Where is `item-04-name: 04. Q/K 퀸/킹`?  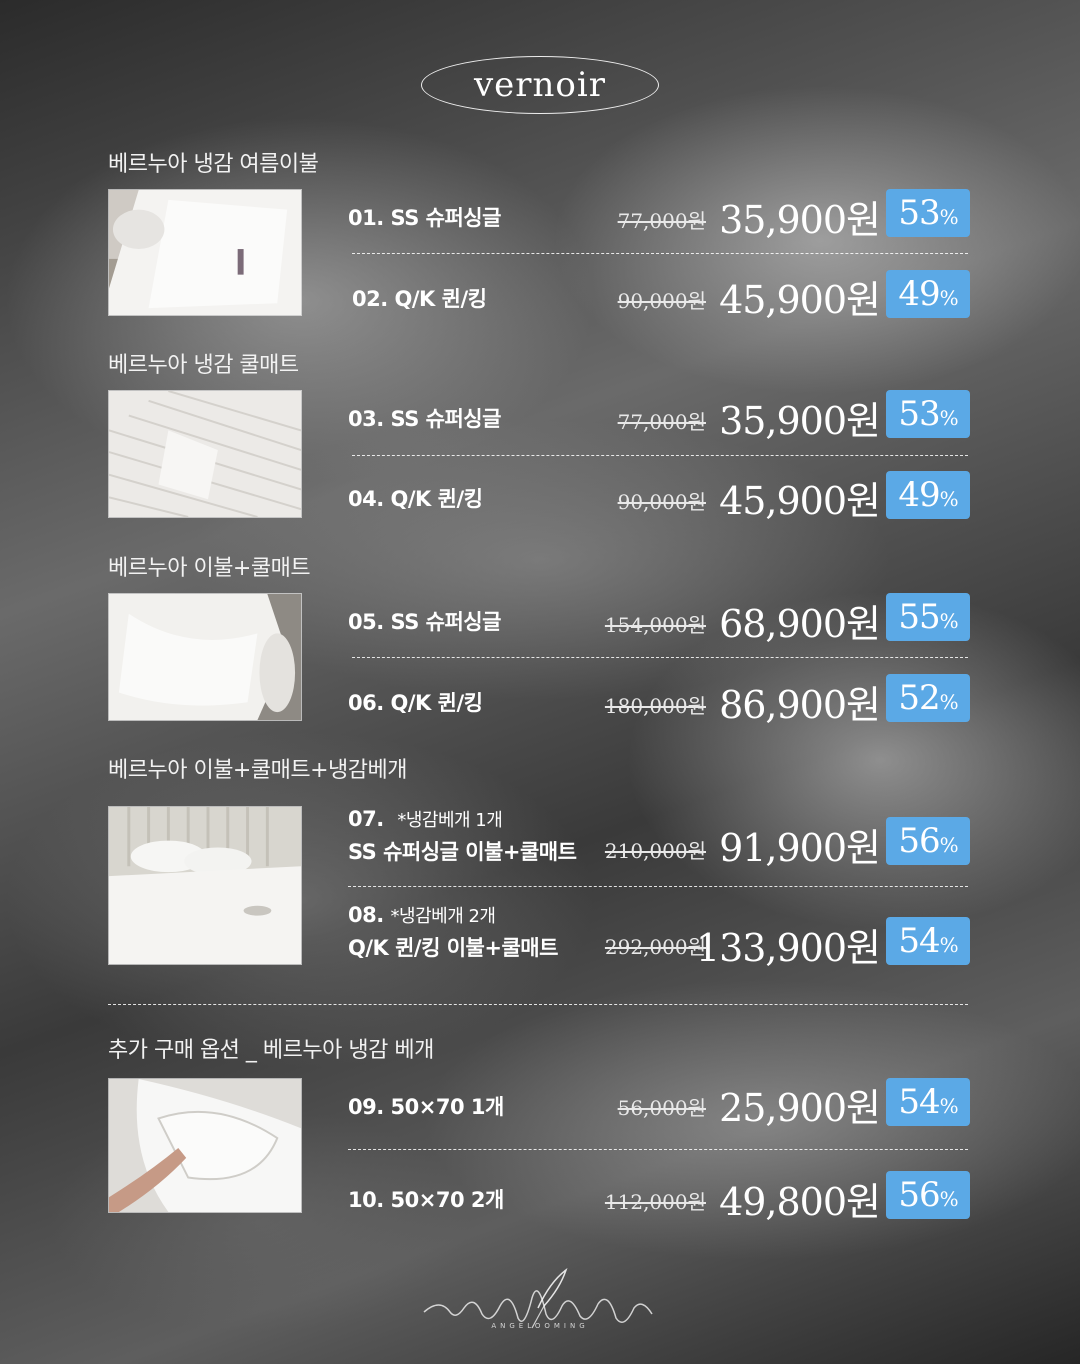 item-04-name: 04. Q/K 퀸/킹 is located at coordinates (415, 499).